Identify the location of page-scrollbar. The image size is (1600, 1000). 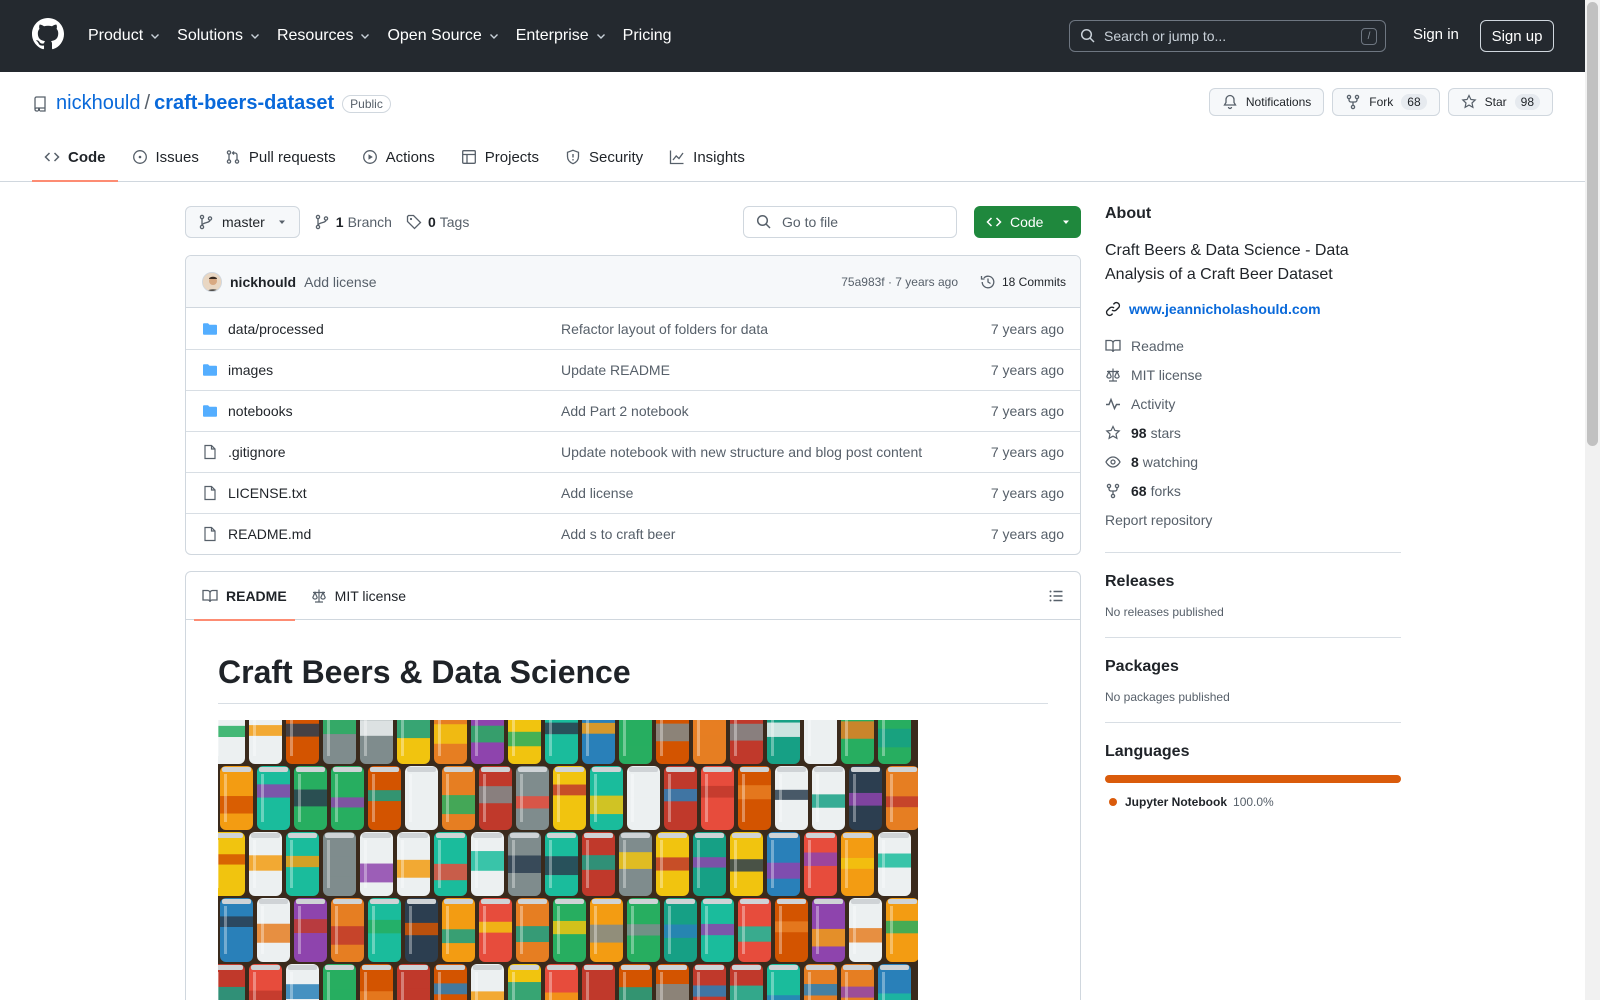
(1592, 500).